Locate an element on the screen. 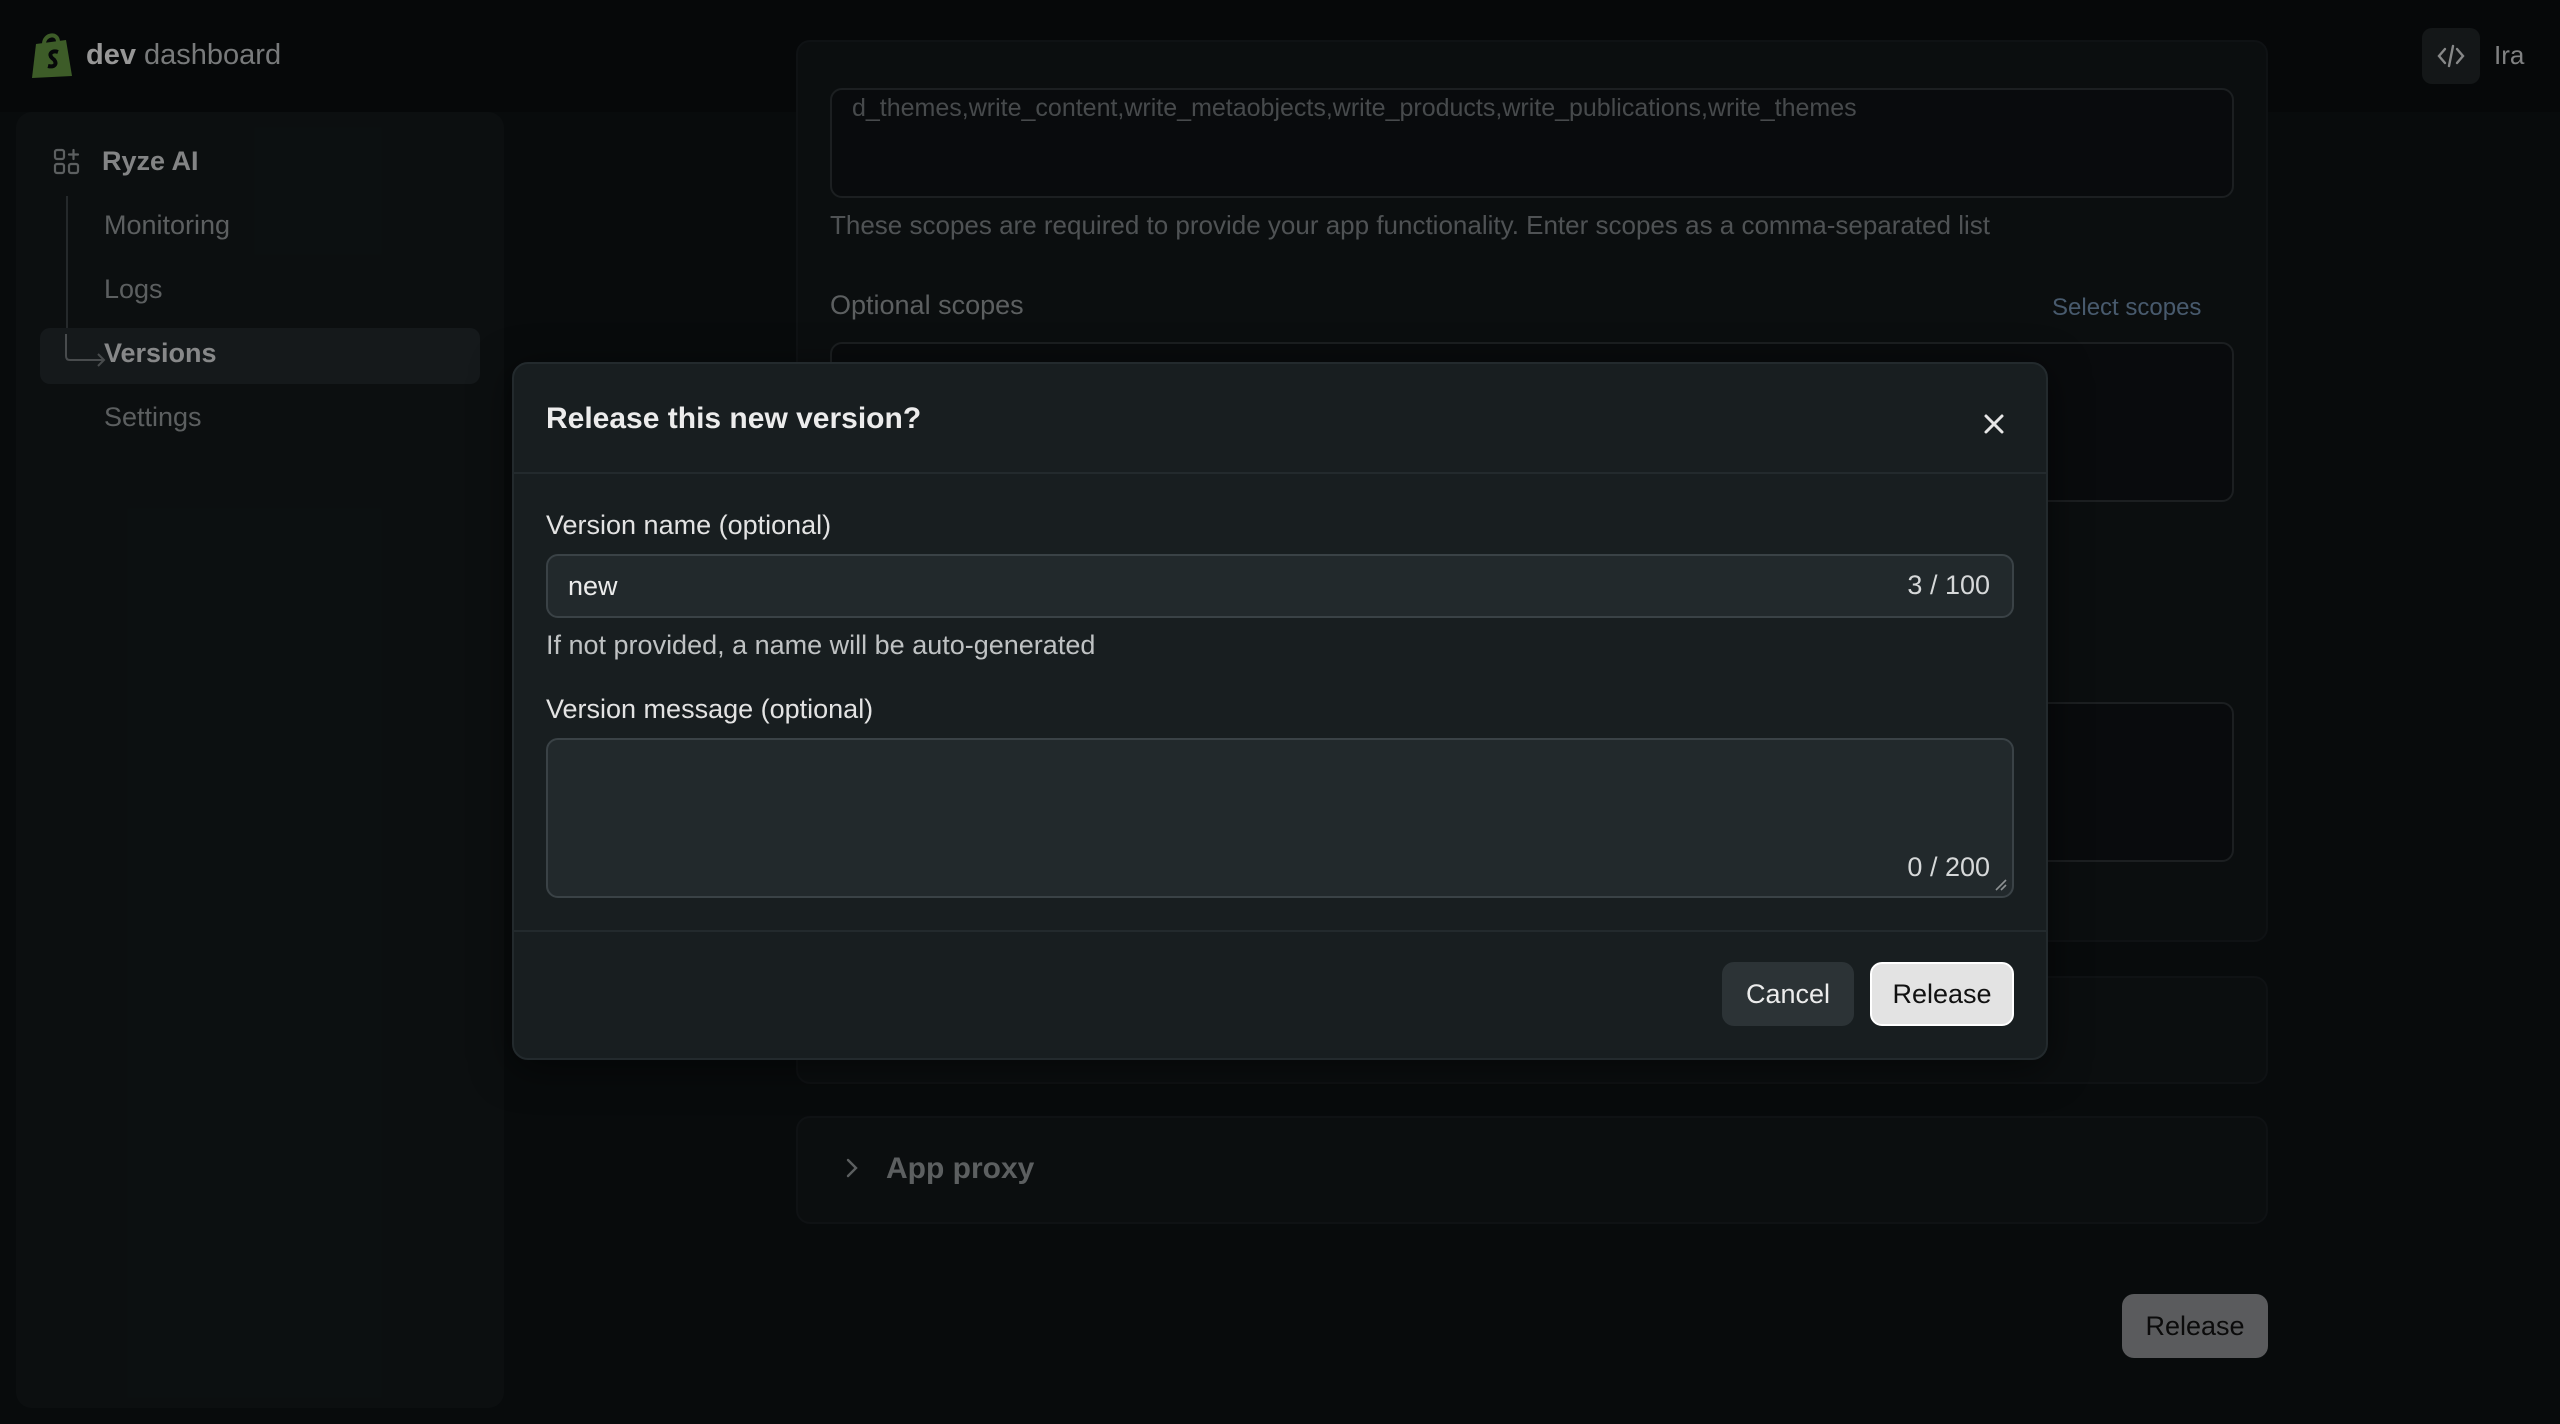 The height and width of the screenshot is (1424, 2560). modal-header: Release this new version? is located at coordinates (1280, 419).